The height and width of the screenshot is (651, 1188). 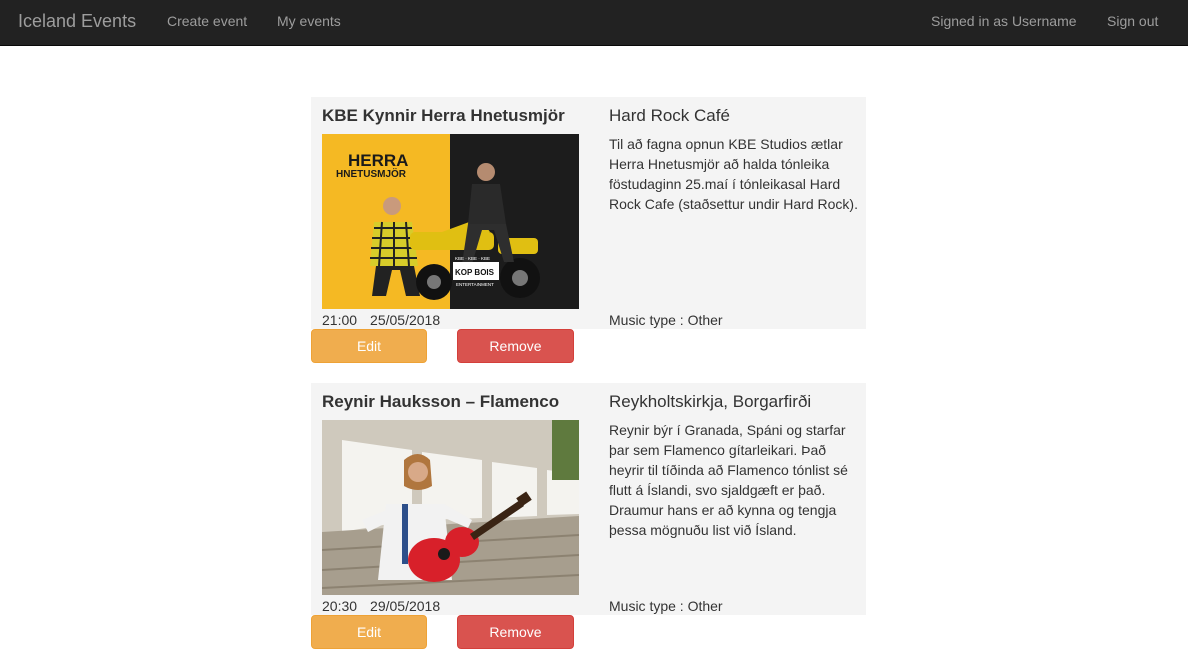 I want to click on event-date: 29/05/2018, so click(x=405, y=606).